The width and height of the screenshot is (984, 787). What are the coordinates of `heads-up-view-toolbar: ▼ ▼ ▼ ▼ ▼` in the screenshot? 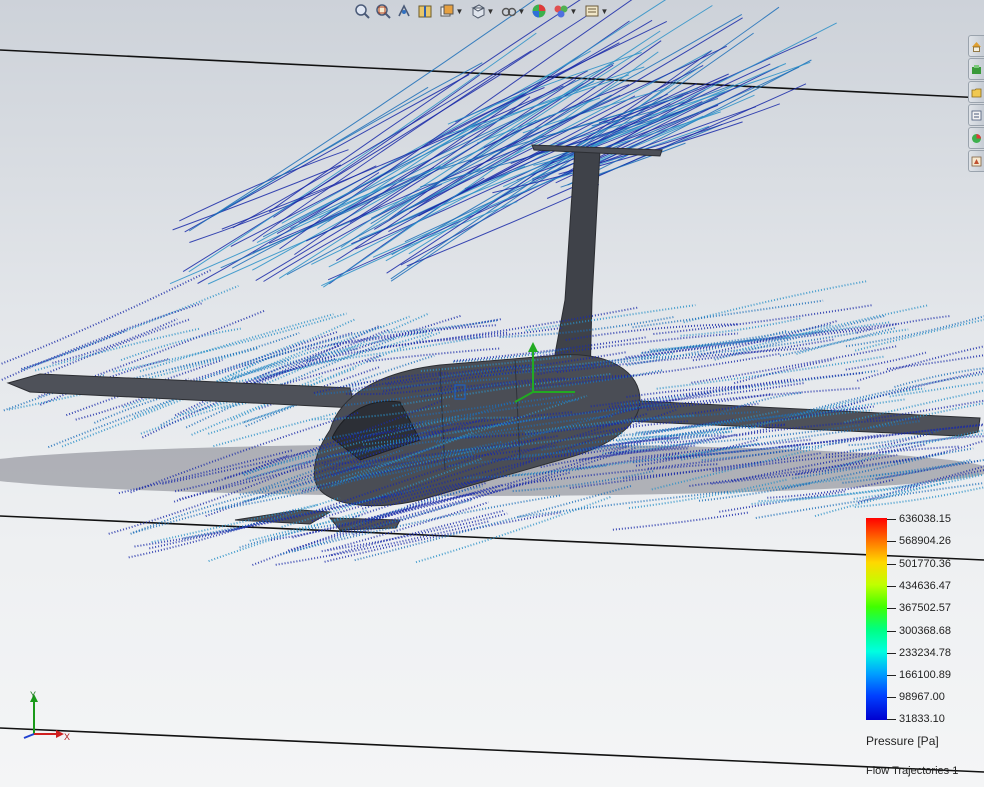 It's located at (481, 11).